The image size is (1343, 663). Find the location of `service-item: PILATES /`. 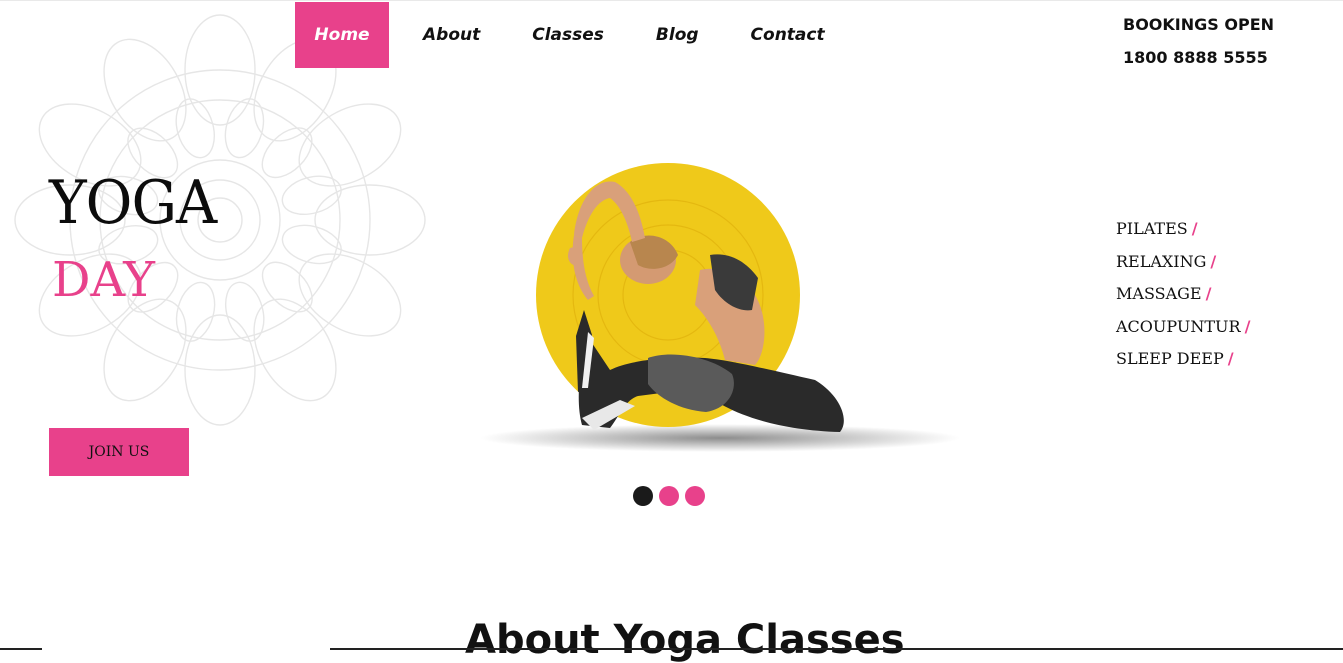

service-item: PILATES / is located at coordinates (1183, 232).